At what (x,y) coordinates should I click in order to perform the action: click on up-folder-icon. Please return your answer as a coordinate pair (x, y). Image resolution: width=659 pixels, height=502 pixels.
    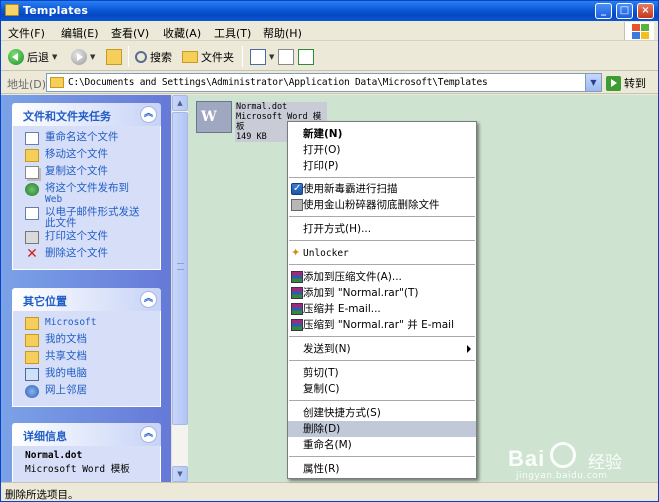
    Looking at the image, I should click on (114, 57).